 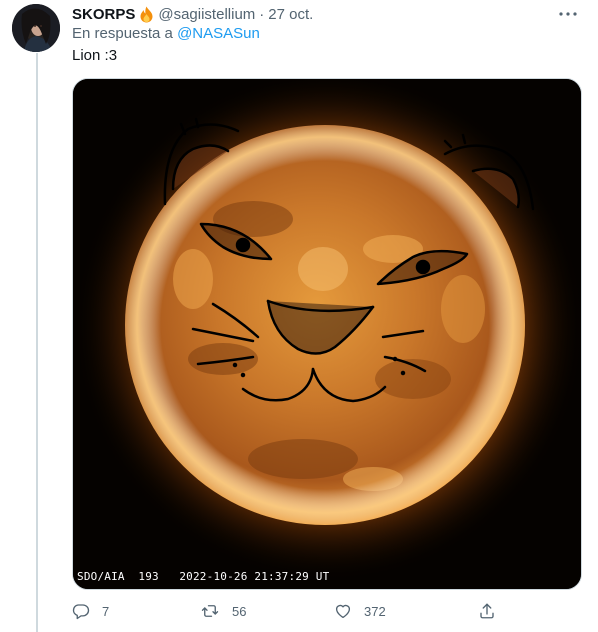 I want to click on reply-prefix: En respuesta a, so click(x=122, y=33).